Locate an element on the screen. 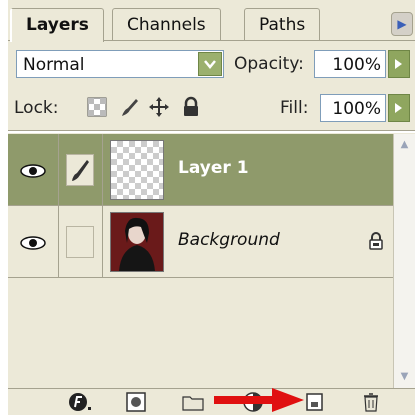 The image size is (415, 415). fill-input: 100% is located at coordinates (353, 108).